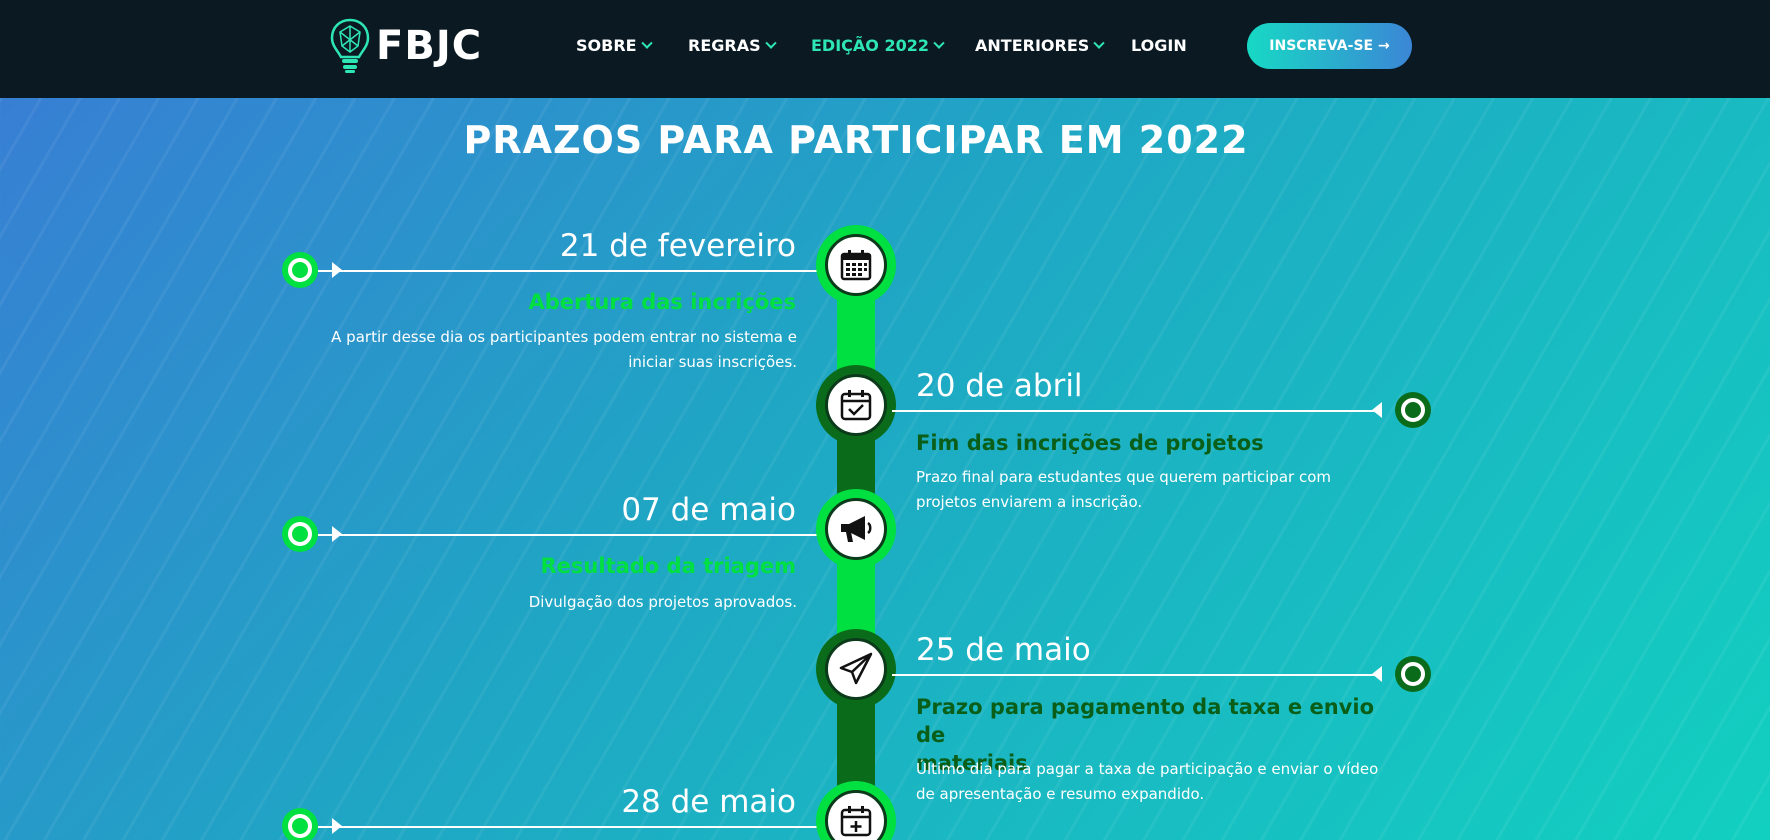 The height and width of the screenshot is (840, 1770). I want to click on event-title: Resultado da triagem, so click(668, 566).